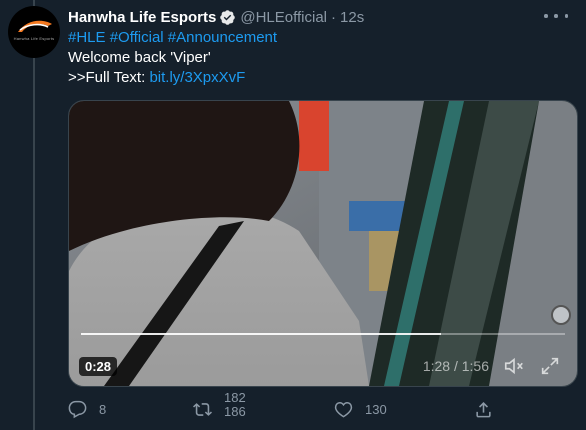 The width and height of the screenshot is (586, 430). I want to click on fulltext-link: bit.ly/3XpxXvF, so click(197, 77).